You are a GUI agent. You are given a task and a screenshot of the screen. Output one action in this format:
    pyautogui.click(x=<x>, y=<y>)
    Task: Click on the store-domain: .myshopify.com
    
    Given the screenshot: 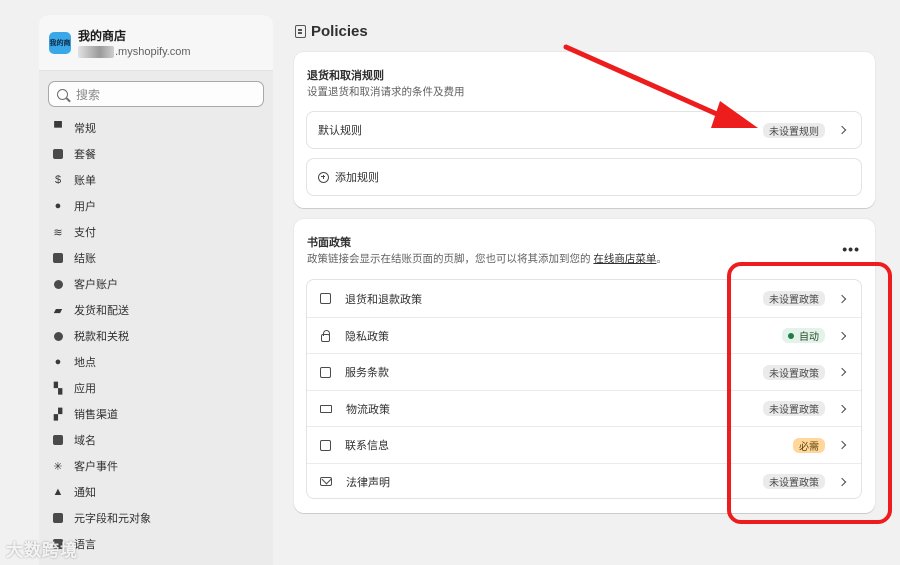 What is the action you would take?
    pyautogui.click(x=134, y=52)
    